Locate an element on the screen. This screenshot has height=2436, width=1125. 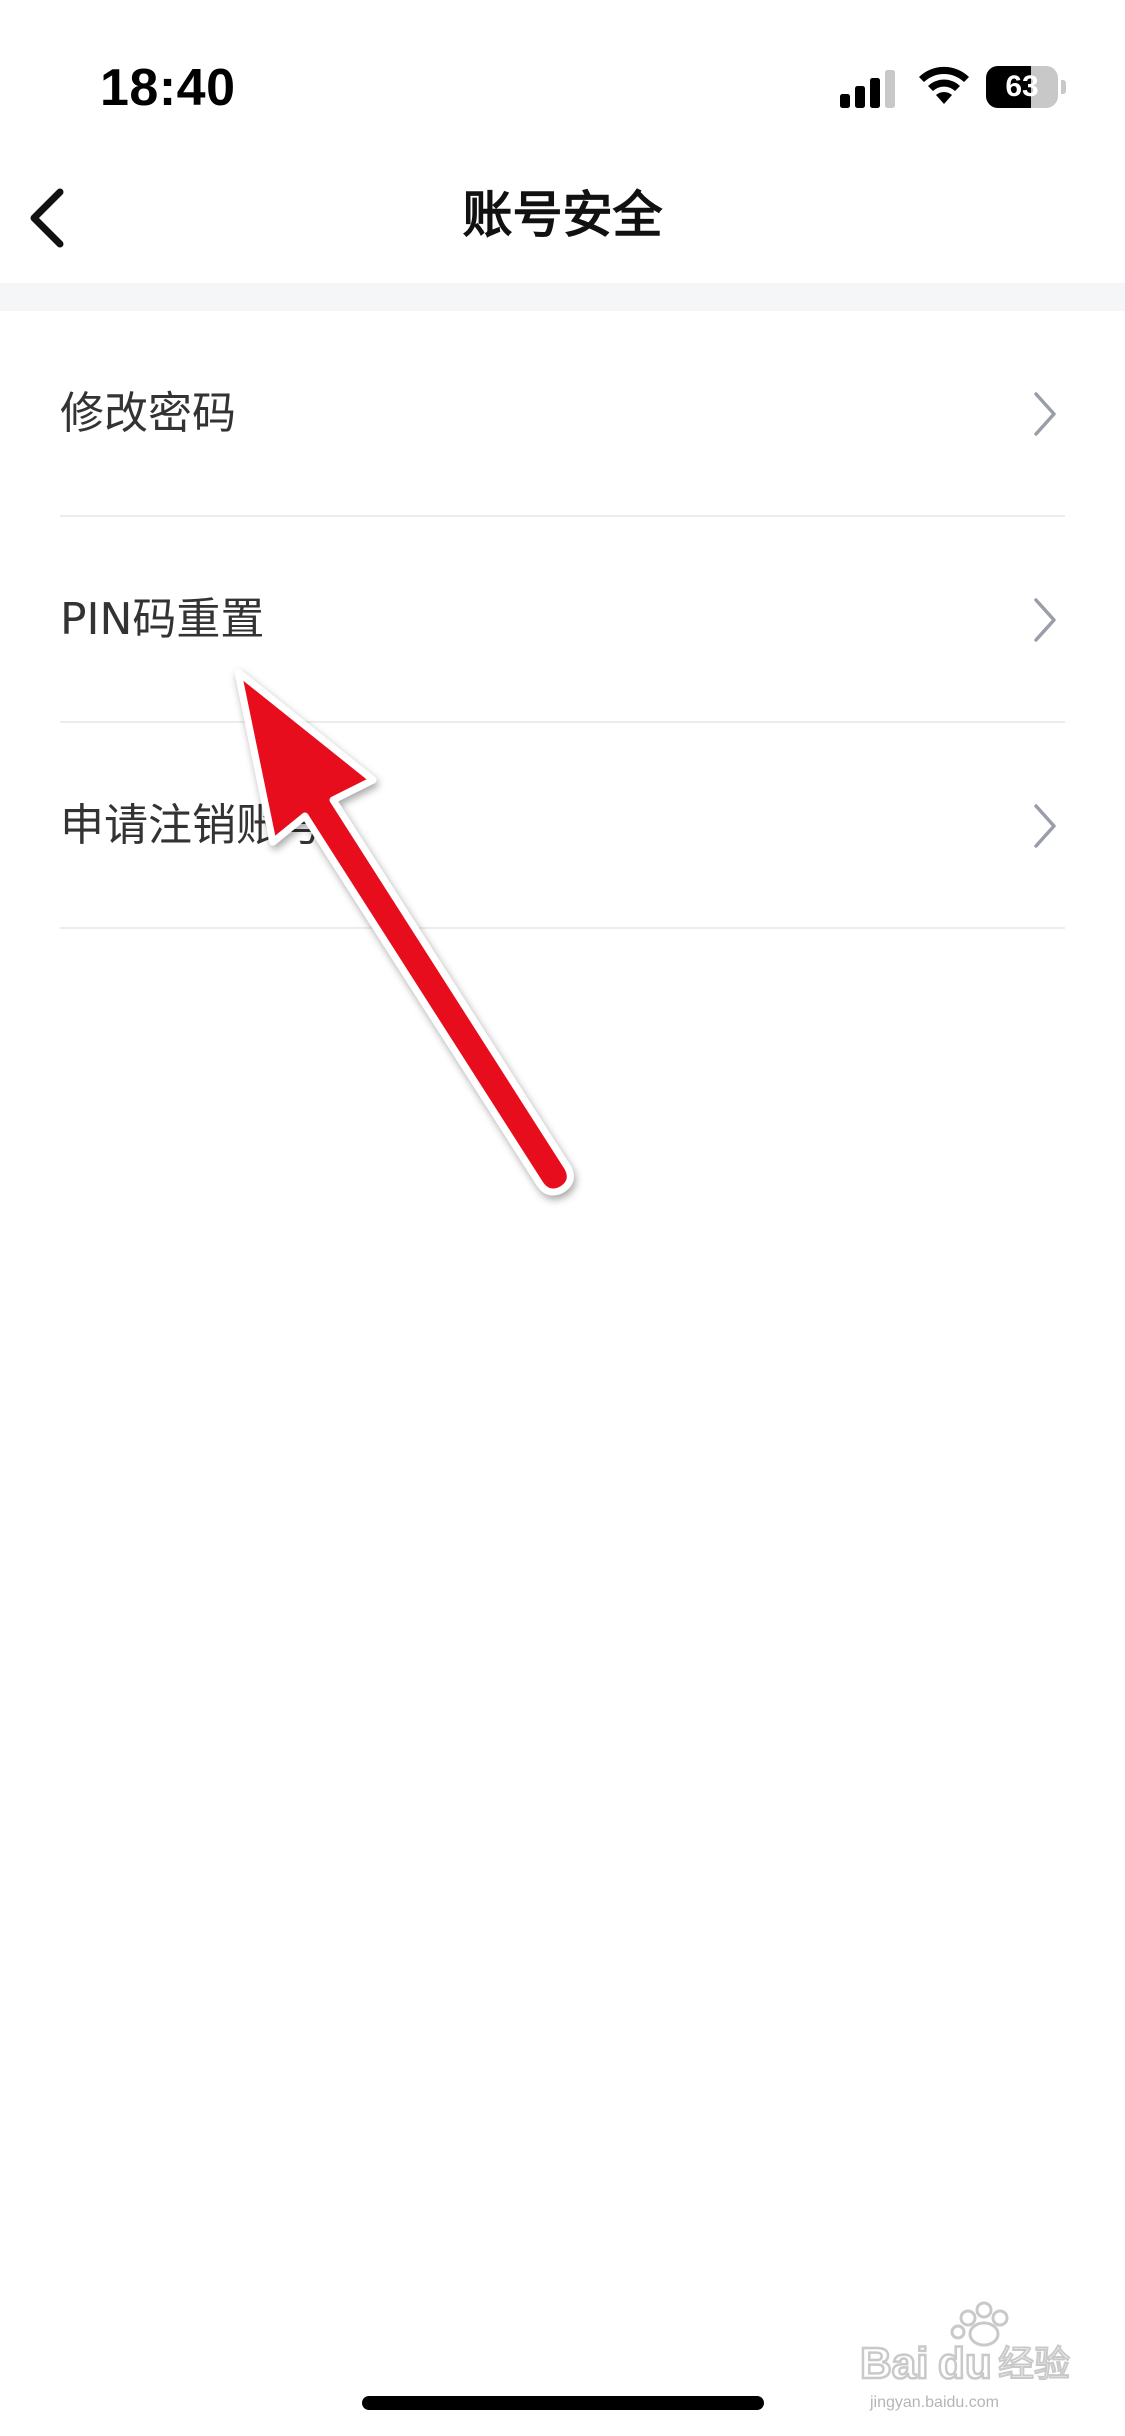
battery-level: 63 is located at coordinates (1022, 86).